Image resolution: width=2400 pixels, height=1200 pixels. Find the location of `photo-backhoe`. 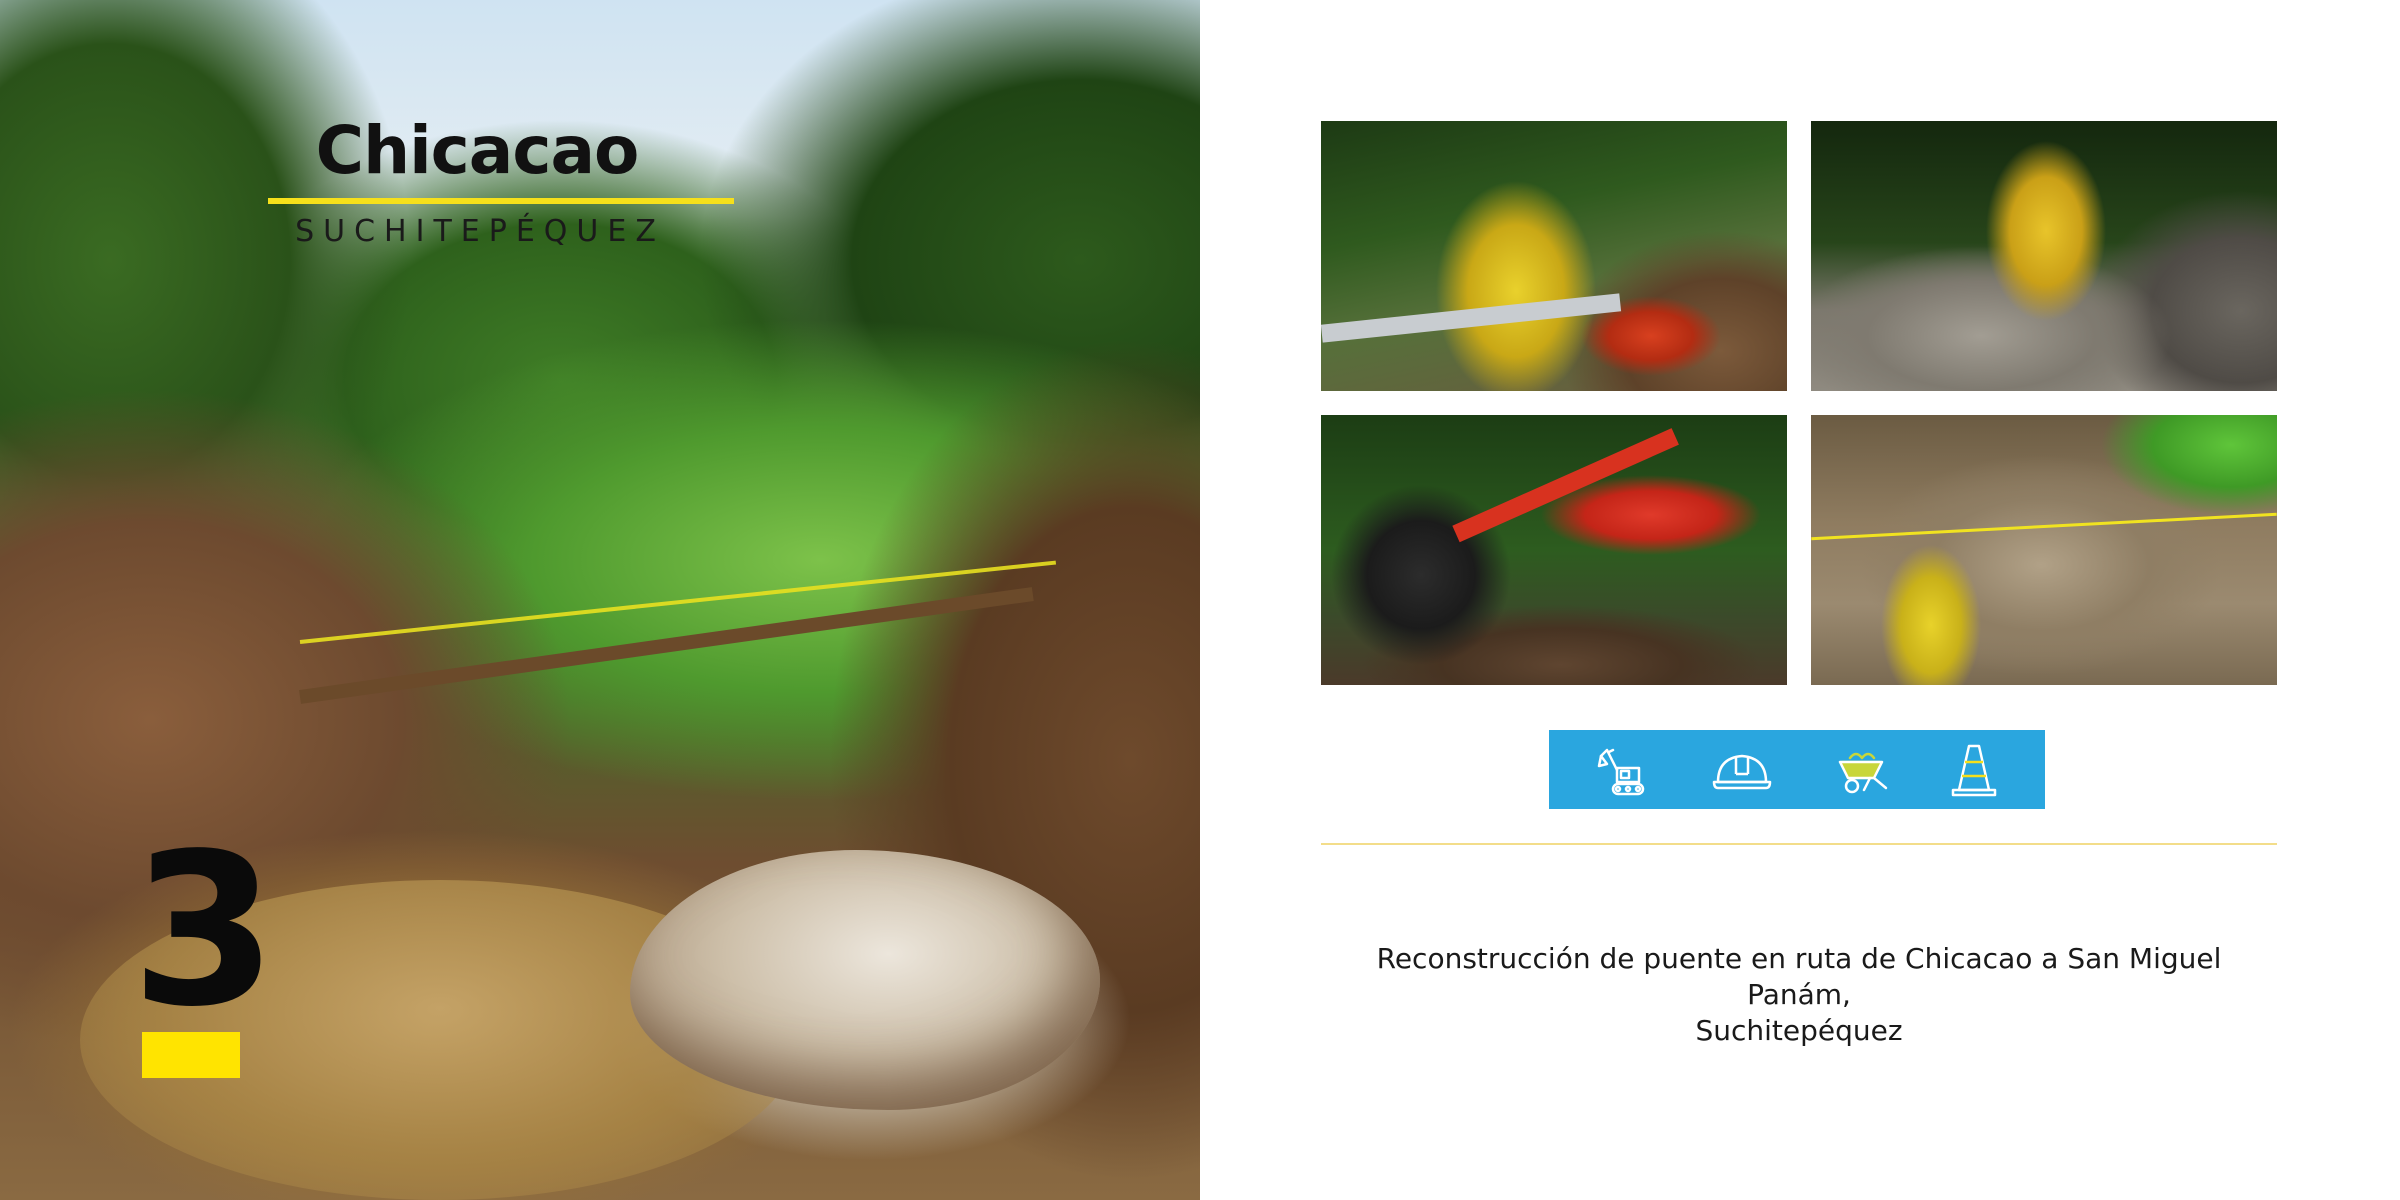

photo-backhoe is located at coordinates (1554, 550).